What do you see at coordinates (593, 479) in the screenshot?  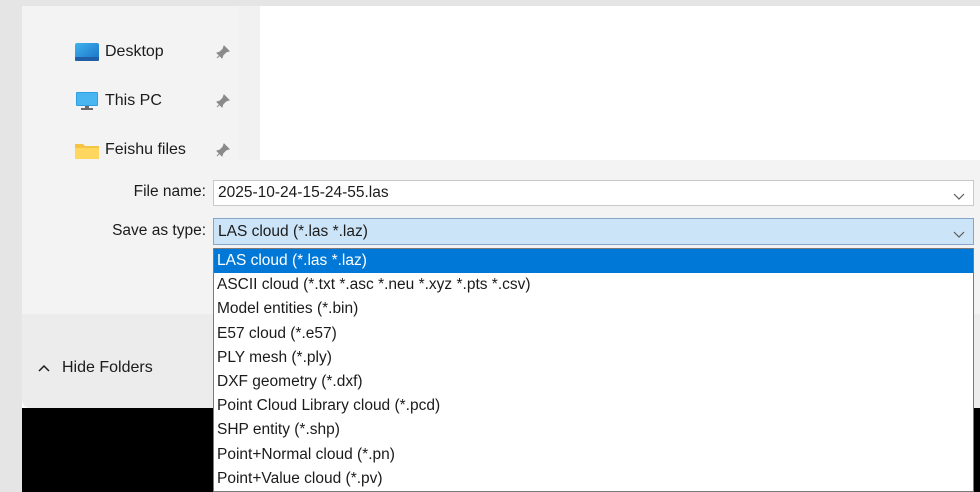 I see `dropdown-option: Point+Value cloud (*.pv)` at bounding box center [593, 479].